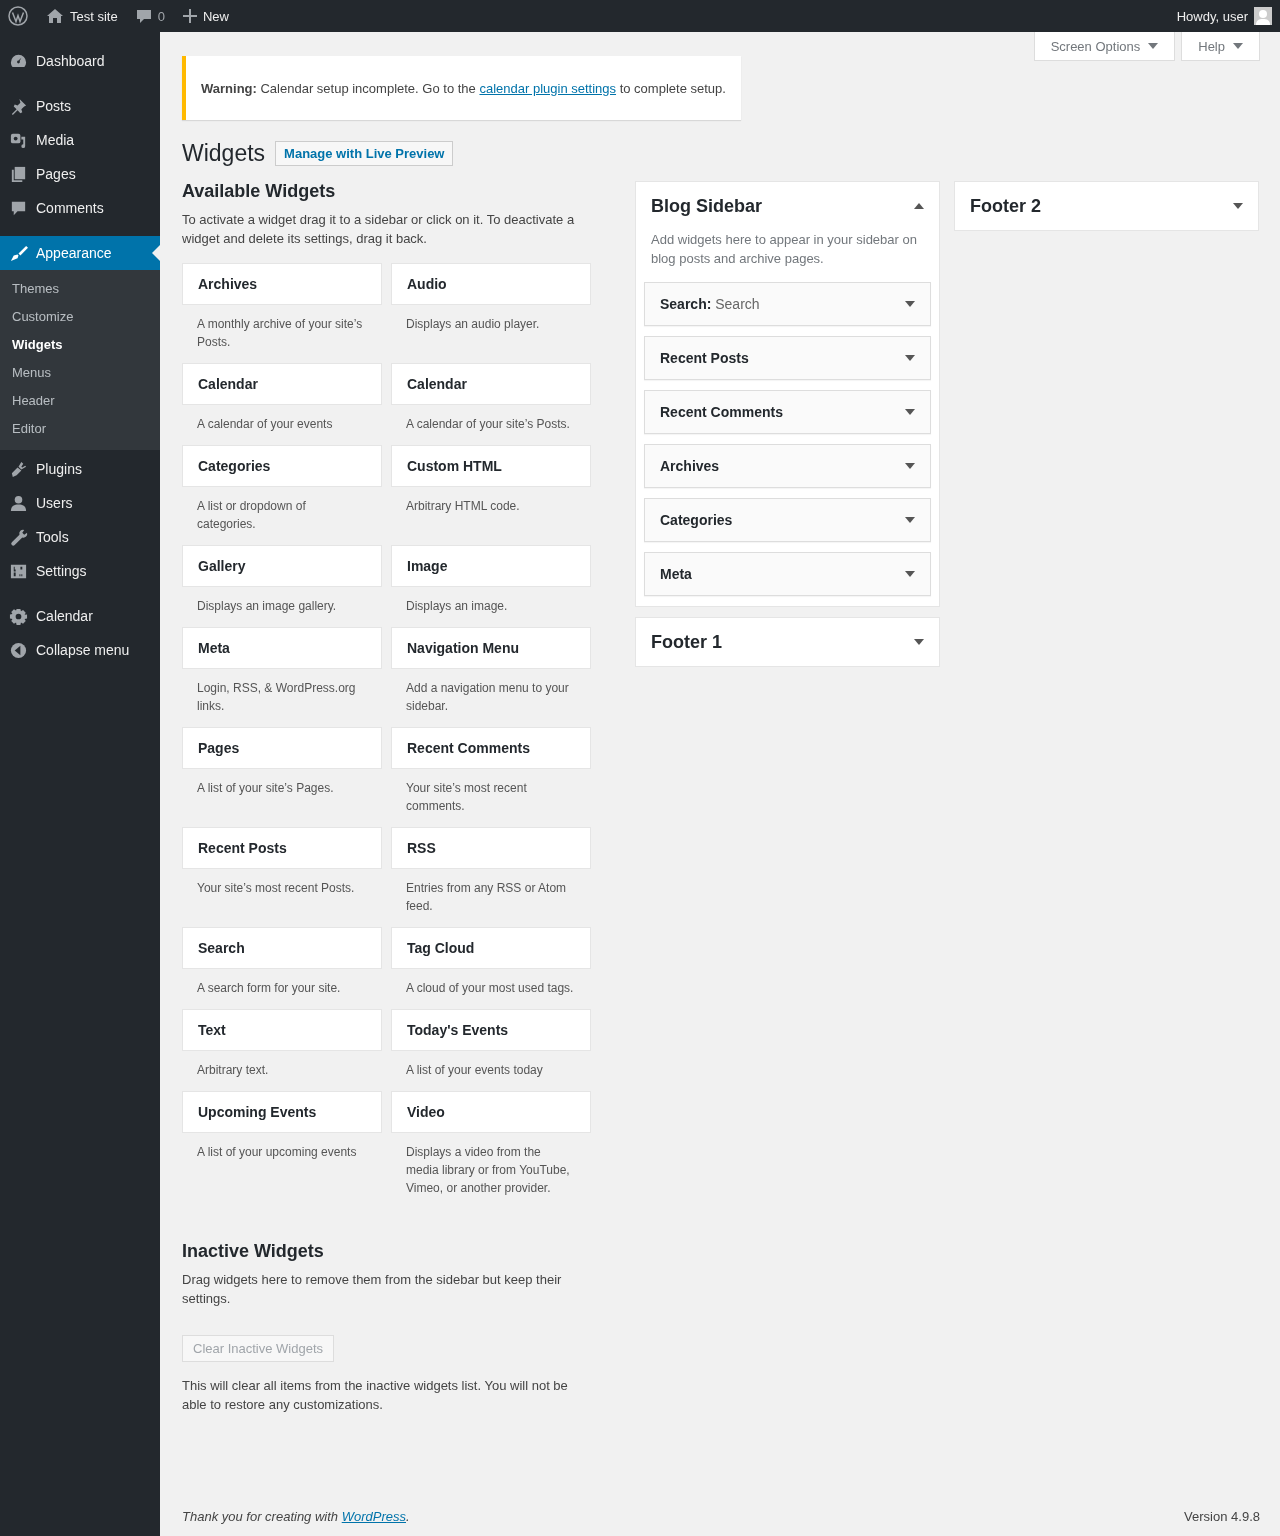  What do you see at coordinates (282, 648) in the screenshot?
I see `widget-card: Meta` at bounding box center [282, 648].